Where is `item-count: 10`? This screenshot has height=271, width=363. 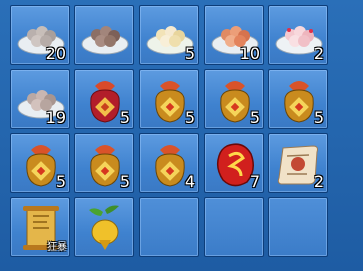
item-count: 10 is located at coordinates (249, 53).